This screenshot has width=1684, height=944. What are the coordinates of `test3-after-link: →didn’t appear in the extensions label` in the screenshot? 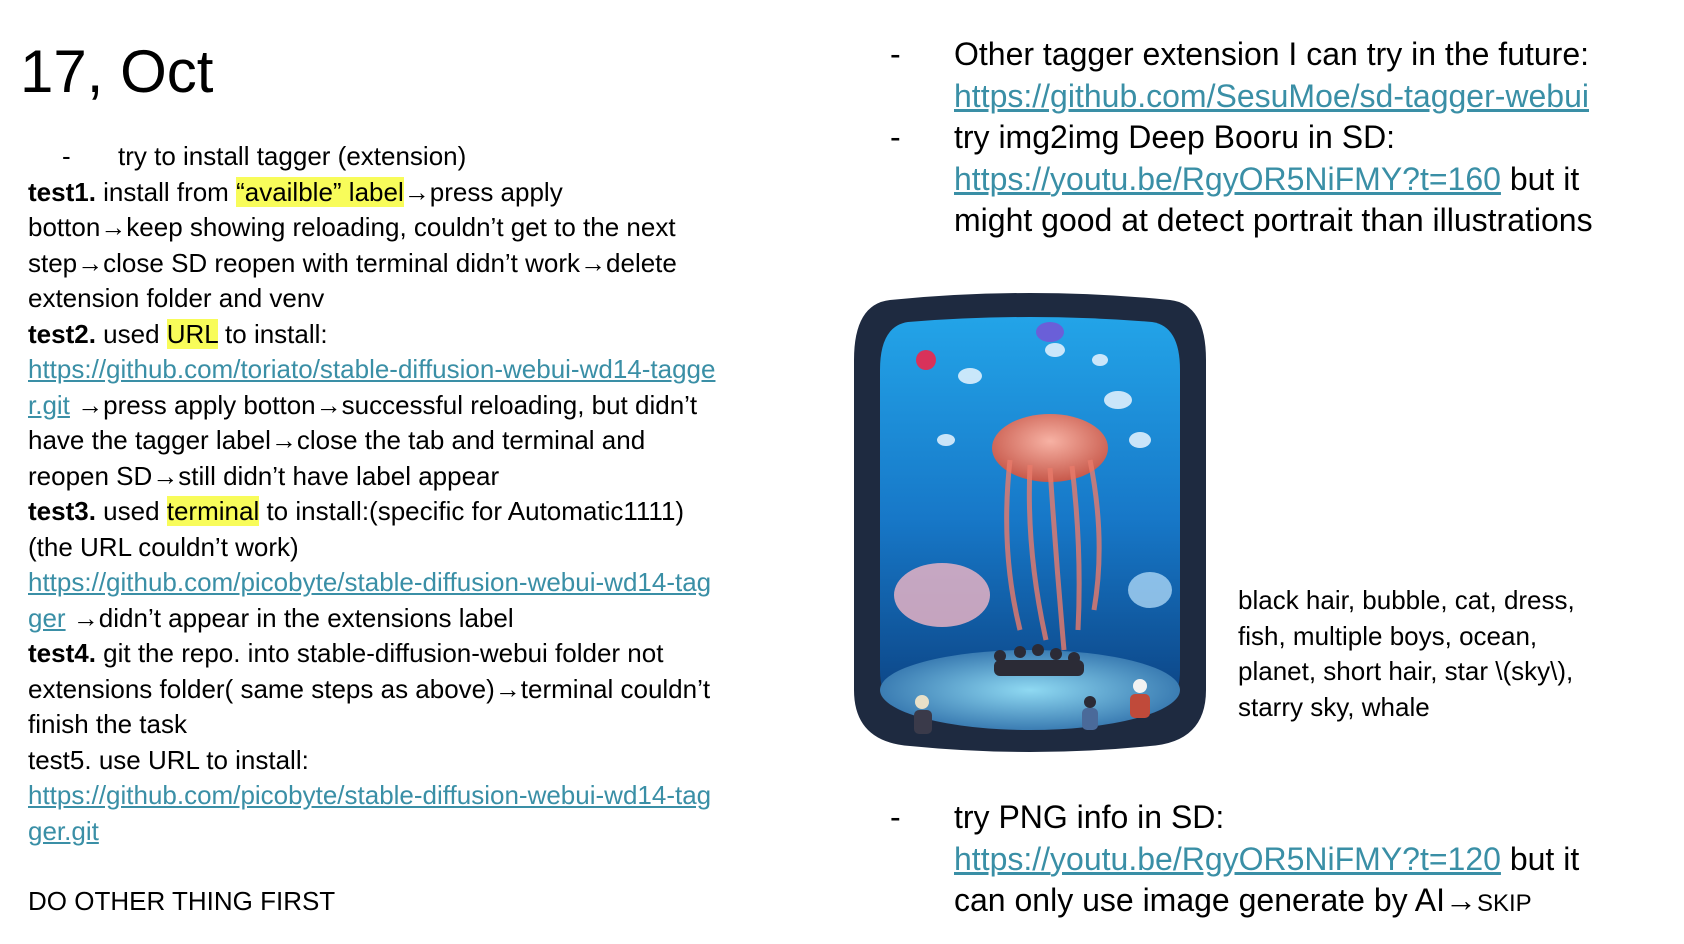 It's located at (289, 617).